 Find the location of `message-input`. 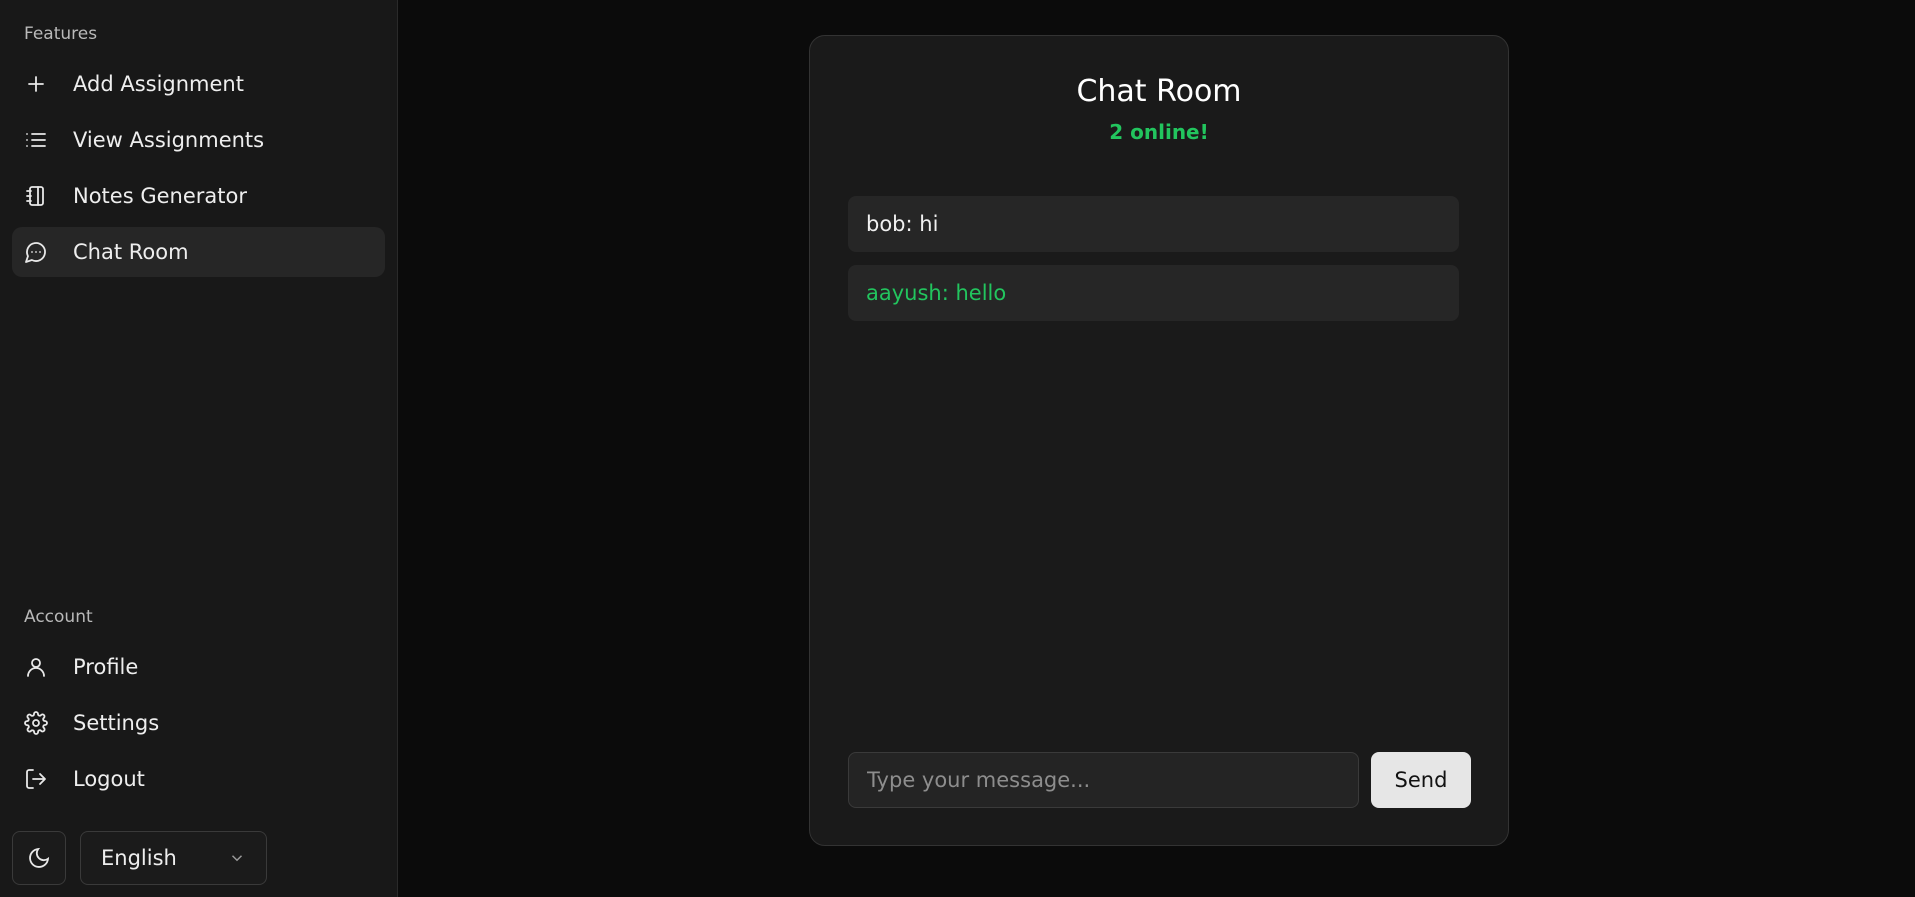

message-input is located at coordinates (1103, 780).